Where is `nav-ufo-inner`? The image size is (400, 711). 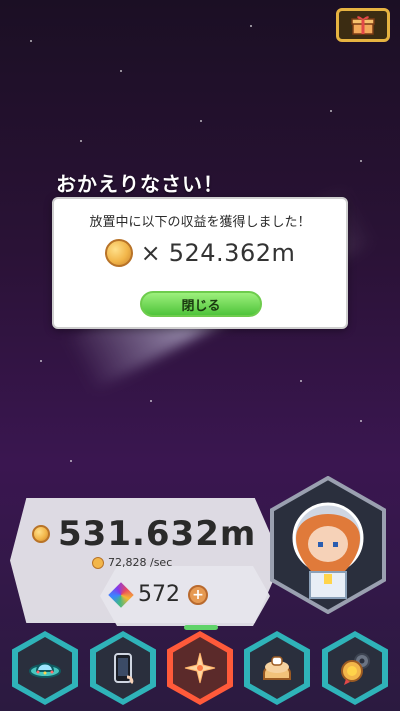 nav-ufo-inner is located at coordinates (45, 668).